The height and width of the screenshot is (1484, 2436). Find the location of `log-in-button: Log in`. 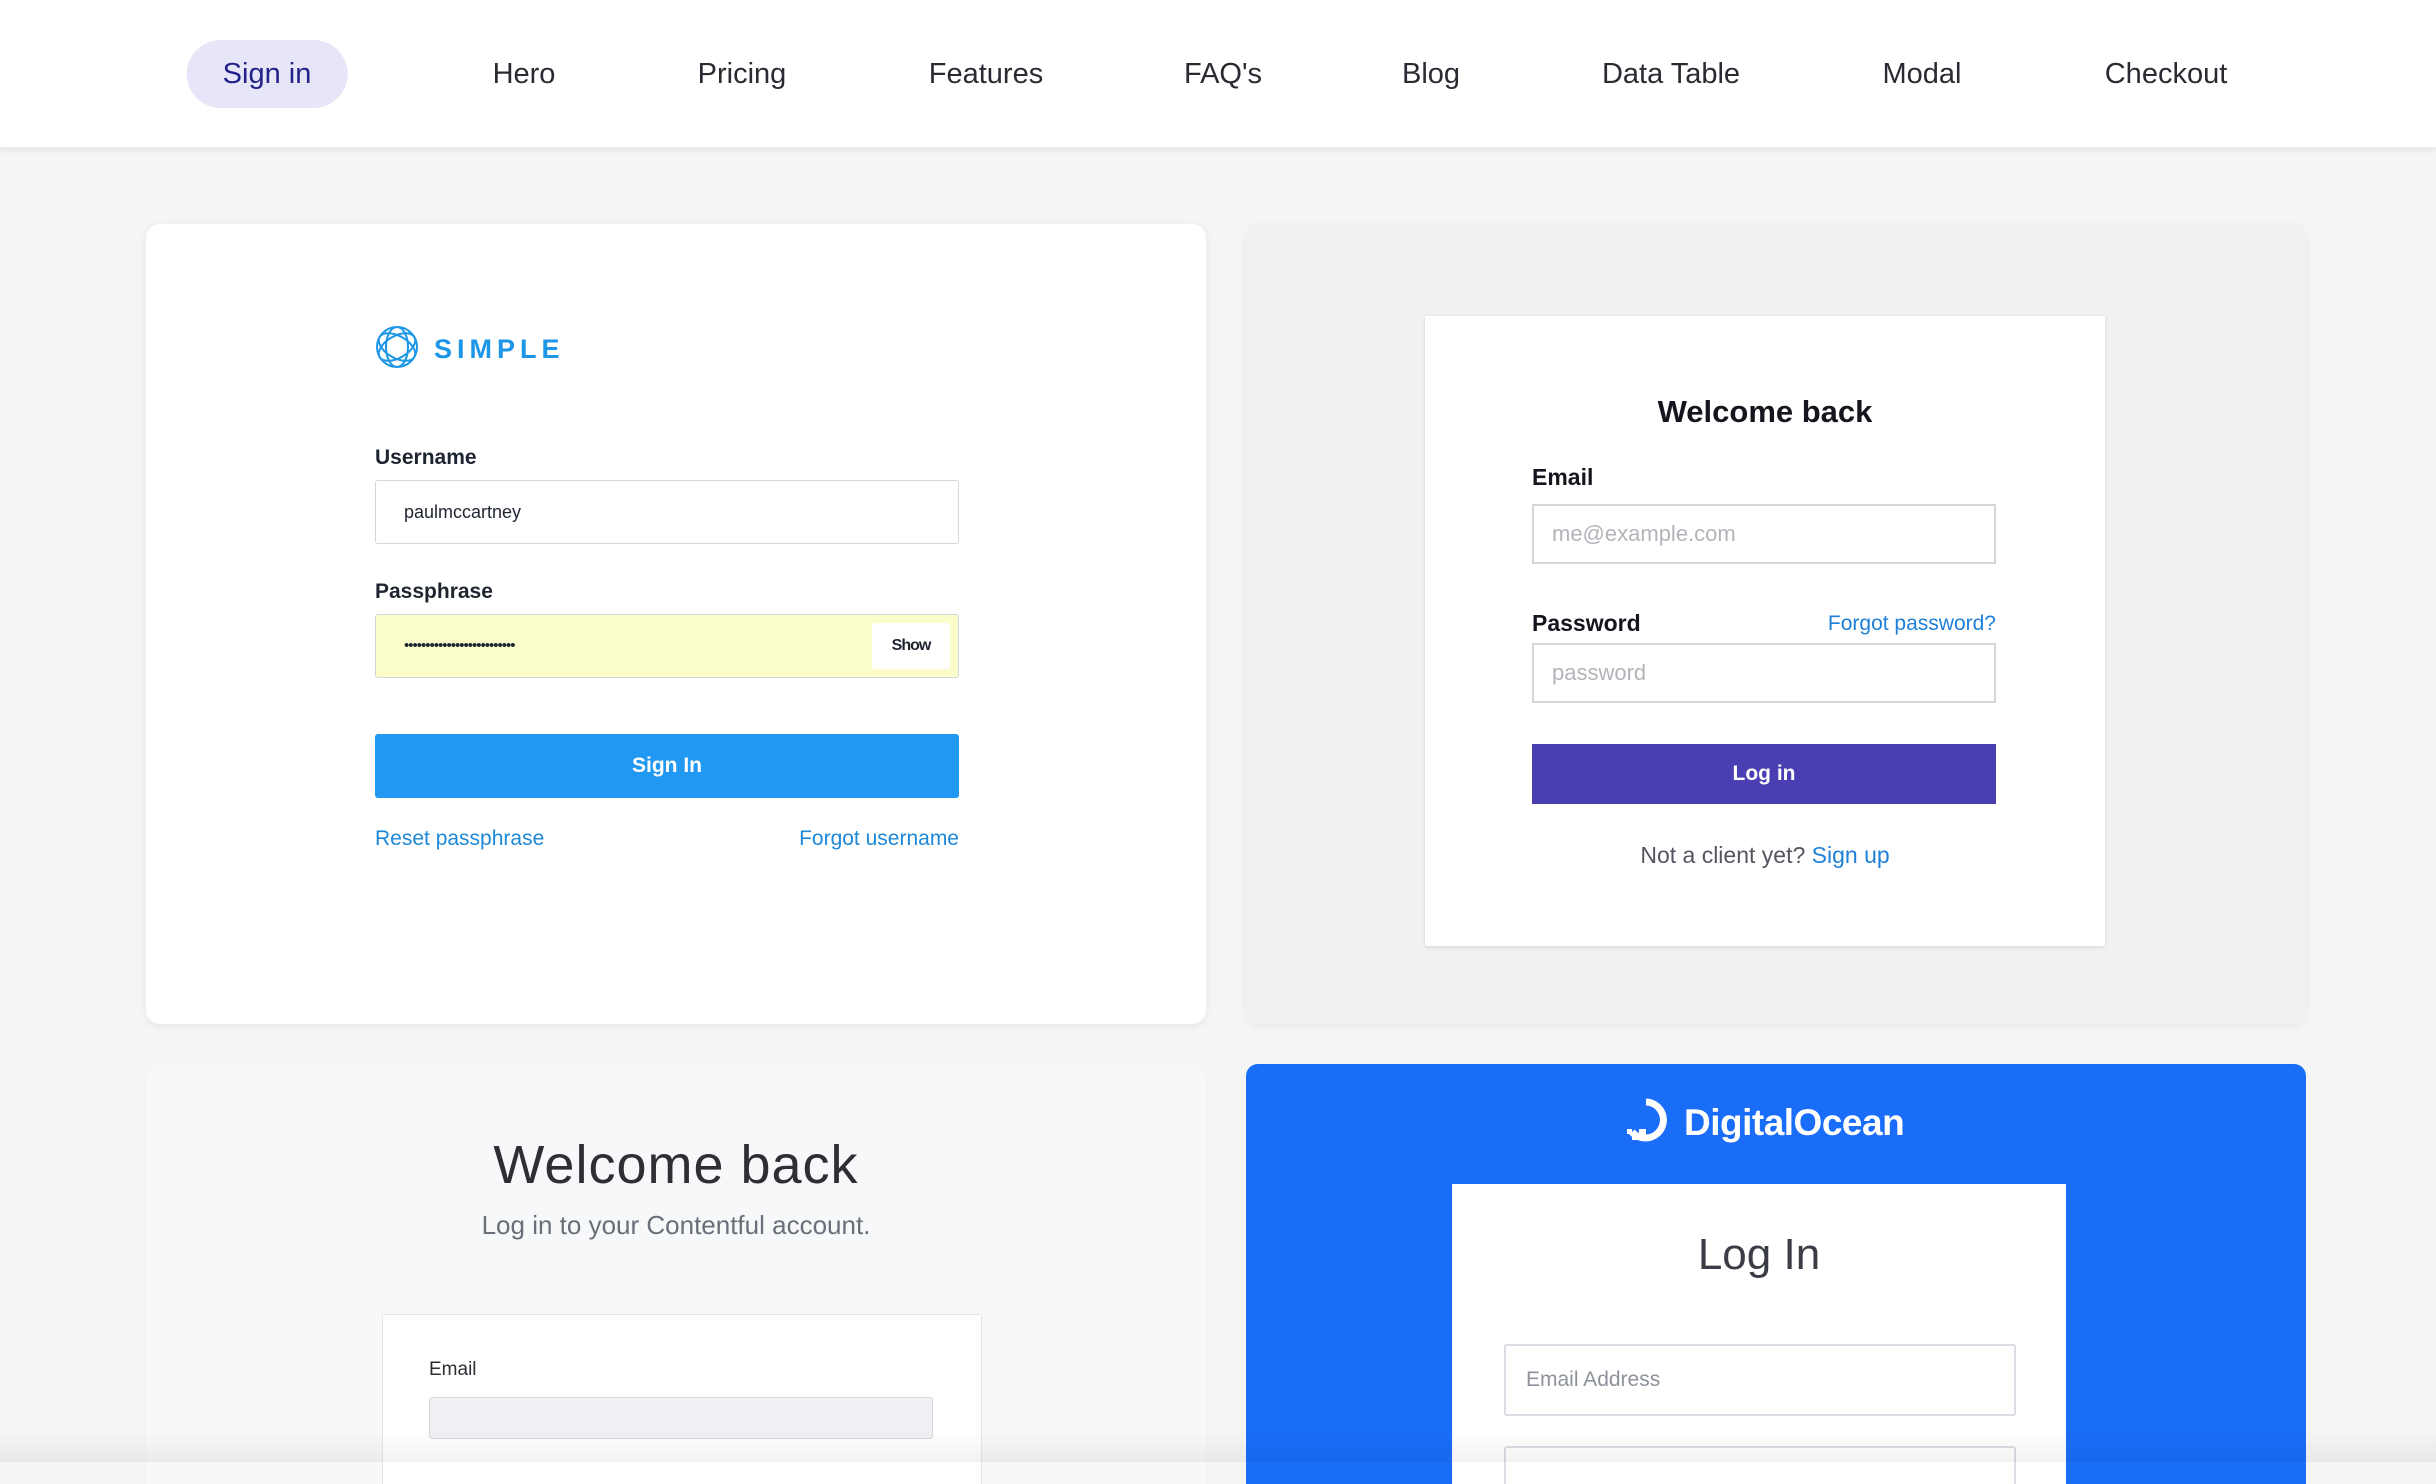

log-in-button: Log in is located at coordinates (1764, 774).